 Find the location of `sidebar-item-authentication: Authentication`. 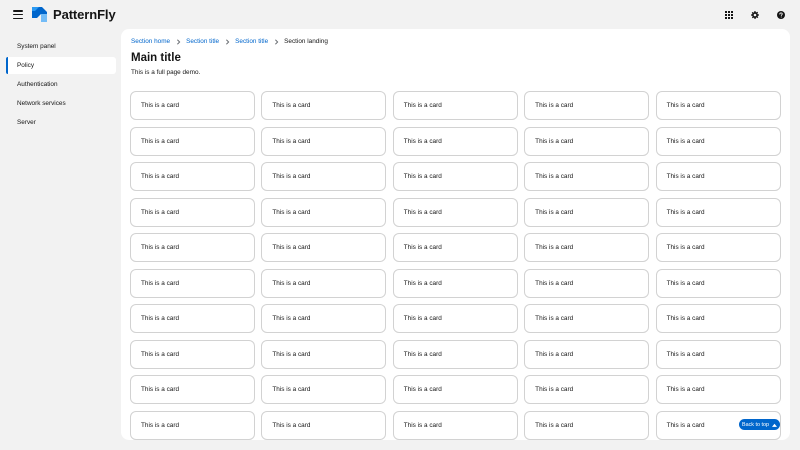

sidebar-item-authentication: Authentication is located at coordinates (61, 84).